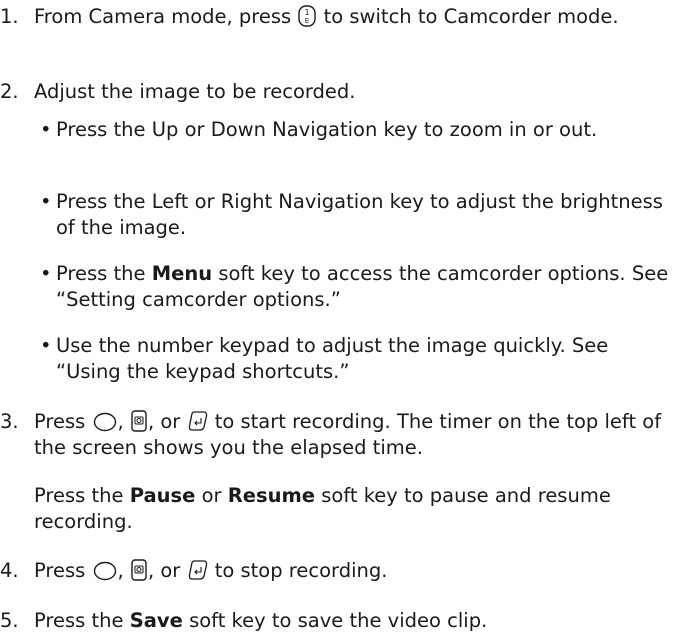 The height and width of the screenshot is (637, 681). What do you see at coordinates (9, 91) in the screenshot?
I see `step-number: 2.` at bounding box center [9, 91].